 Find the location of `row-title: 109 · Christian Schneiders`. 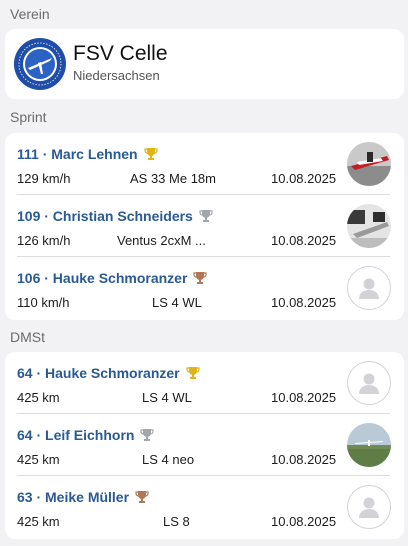

row-title: 109 · Christian Schneiders is located at coordinates (115, 216).